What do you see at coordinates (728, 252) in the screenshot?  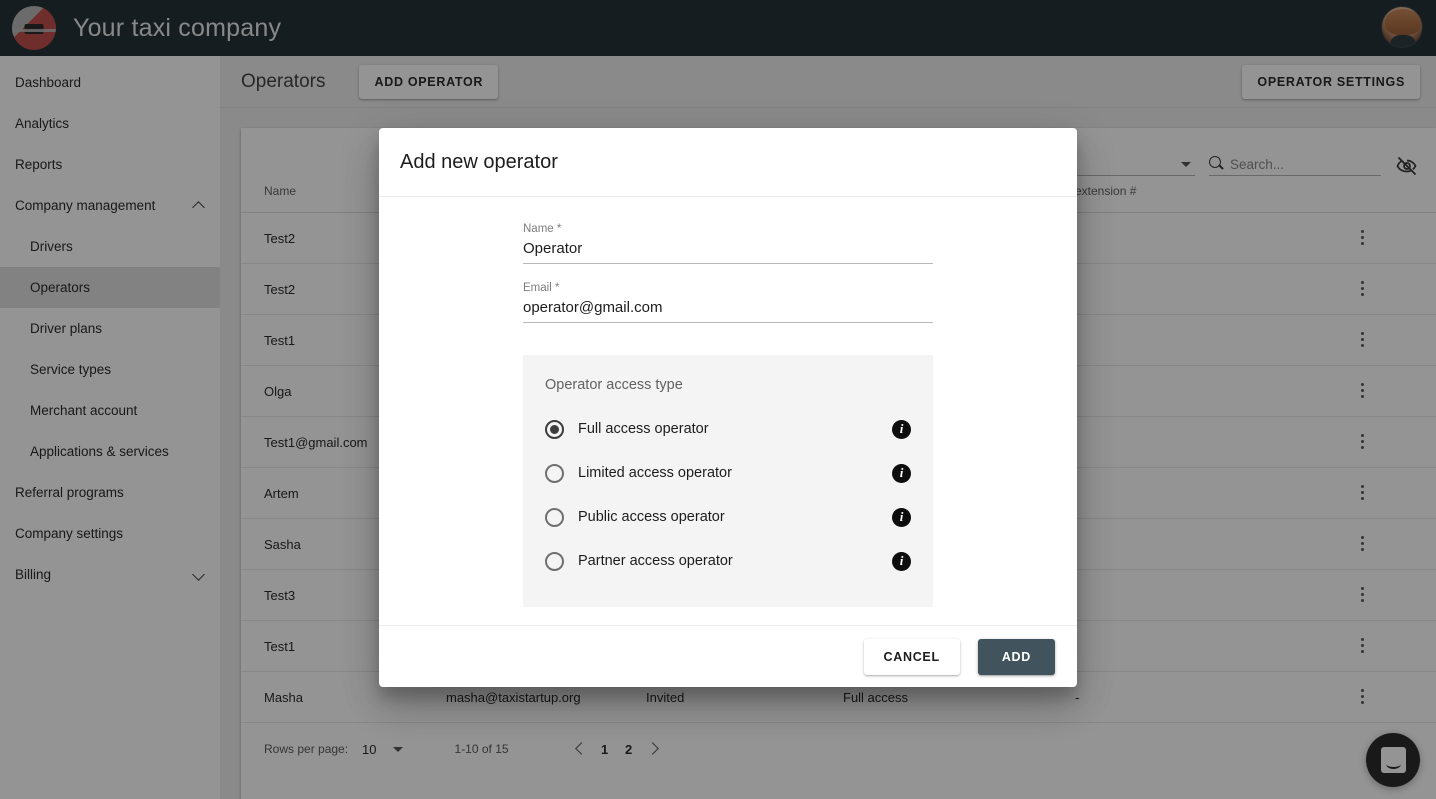 I see `name-input` at bounding box center [728, 252].